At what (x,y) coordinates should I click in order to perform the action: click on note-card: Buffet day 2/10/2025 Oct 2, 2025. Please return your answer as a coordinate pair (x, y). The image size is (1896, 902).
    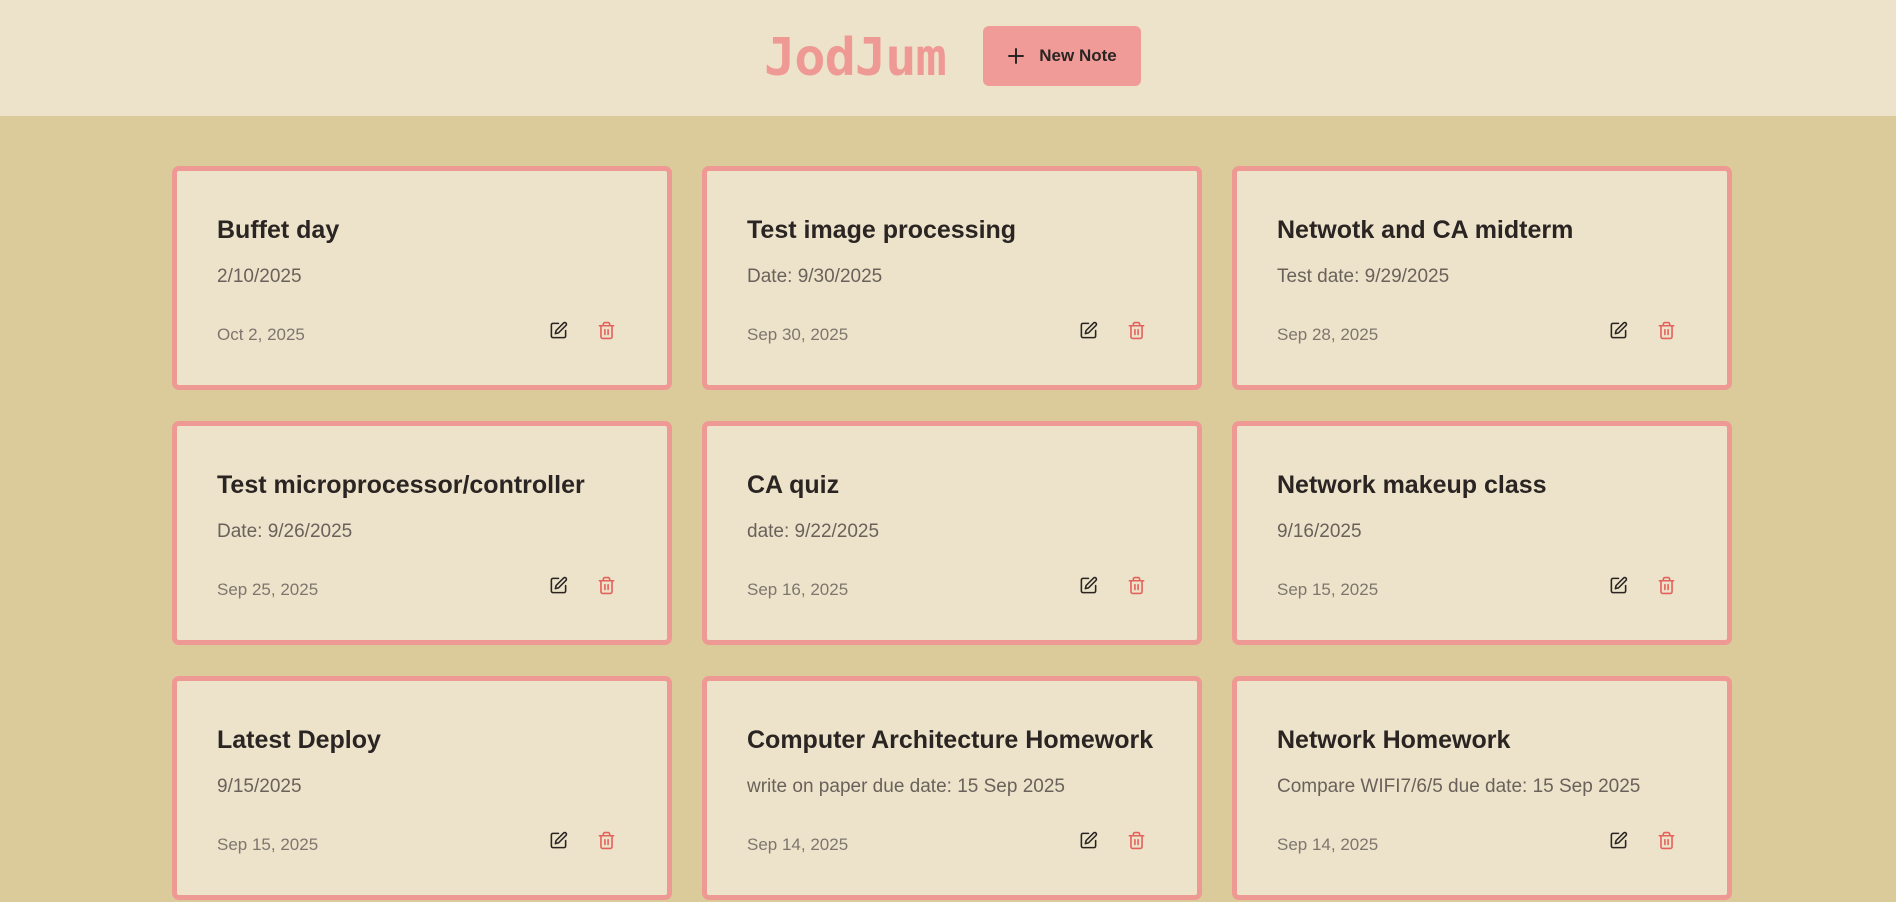
    Looking at the image, I should click on (422, 278).